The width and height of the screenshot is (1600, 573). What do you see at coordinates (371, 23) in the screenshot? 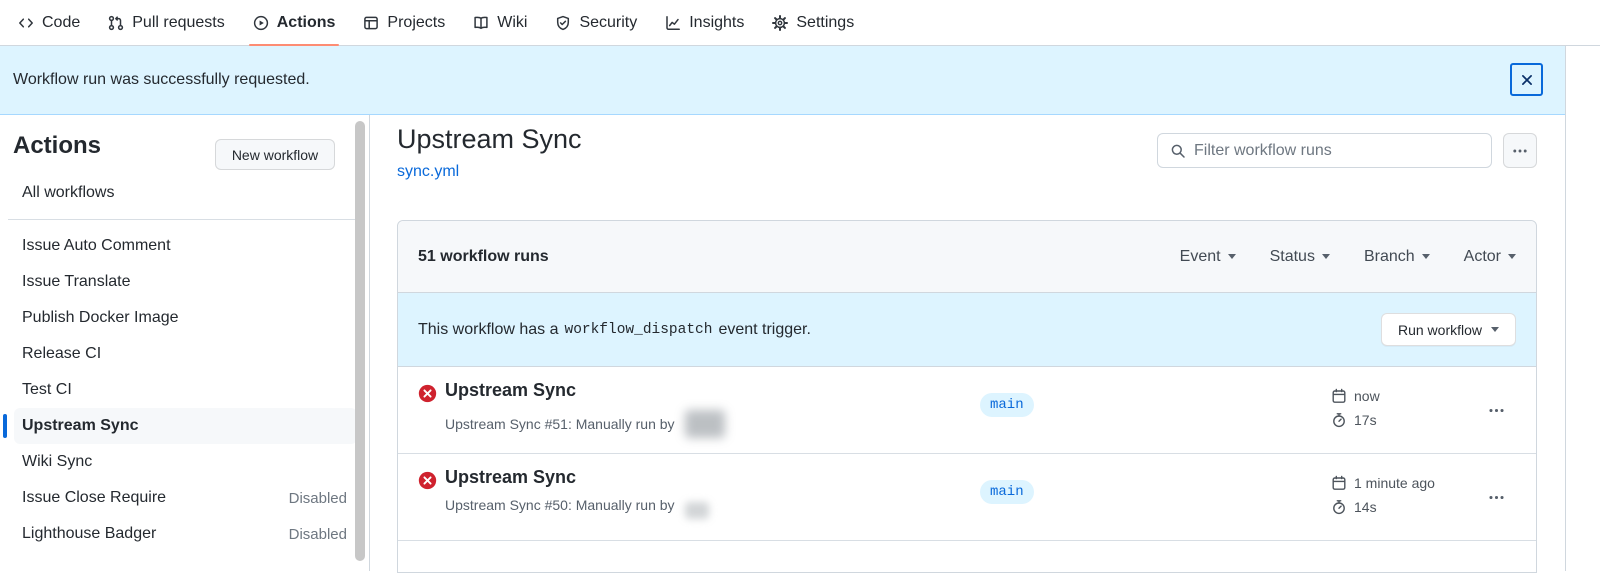
I see `table-icon` at bounding box center [371, 23].